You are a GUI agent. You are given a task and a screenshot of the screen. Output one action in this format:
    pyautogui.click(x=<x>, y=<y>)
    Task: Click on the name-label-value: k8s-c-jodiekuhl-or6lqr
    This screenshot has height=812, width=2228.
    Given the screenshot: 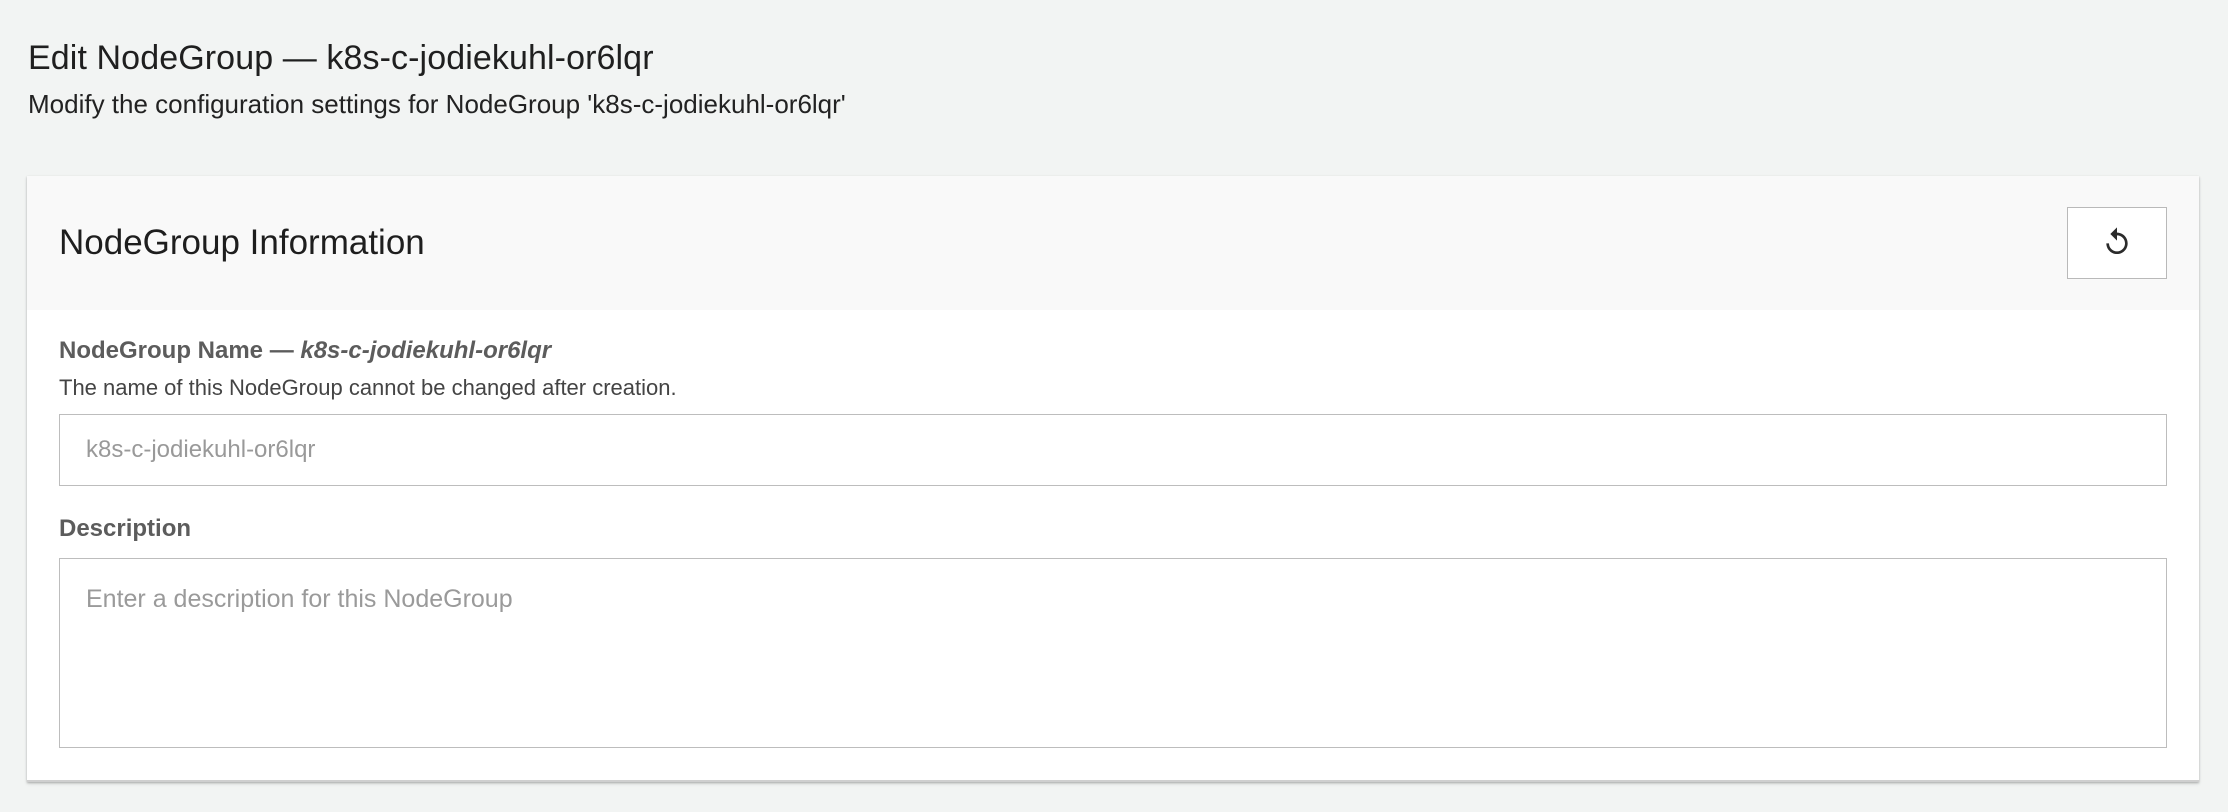 What is the action you would take?
    pyautogui.click(x=426, y=350)
    